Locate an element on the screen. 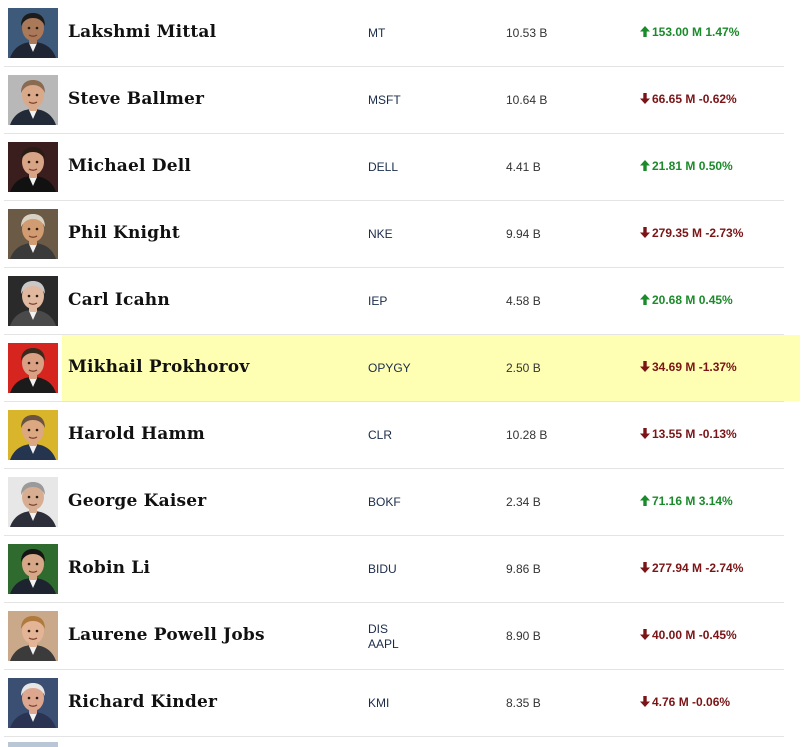 The height and width of the screenshot is (747, 802). ticker-symbol: DIS is located at coordinates (383, 629).